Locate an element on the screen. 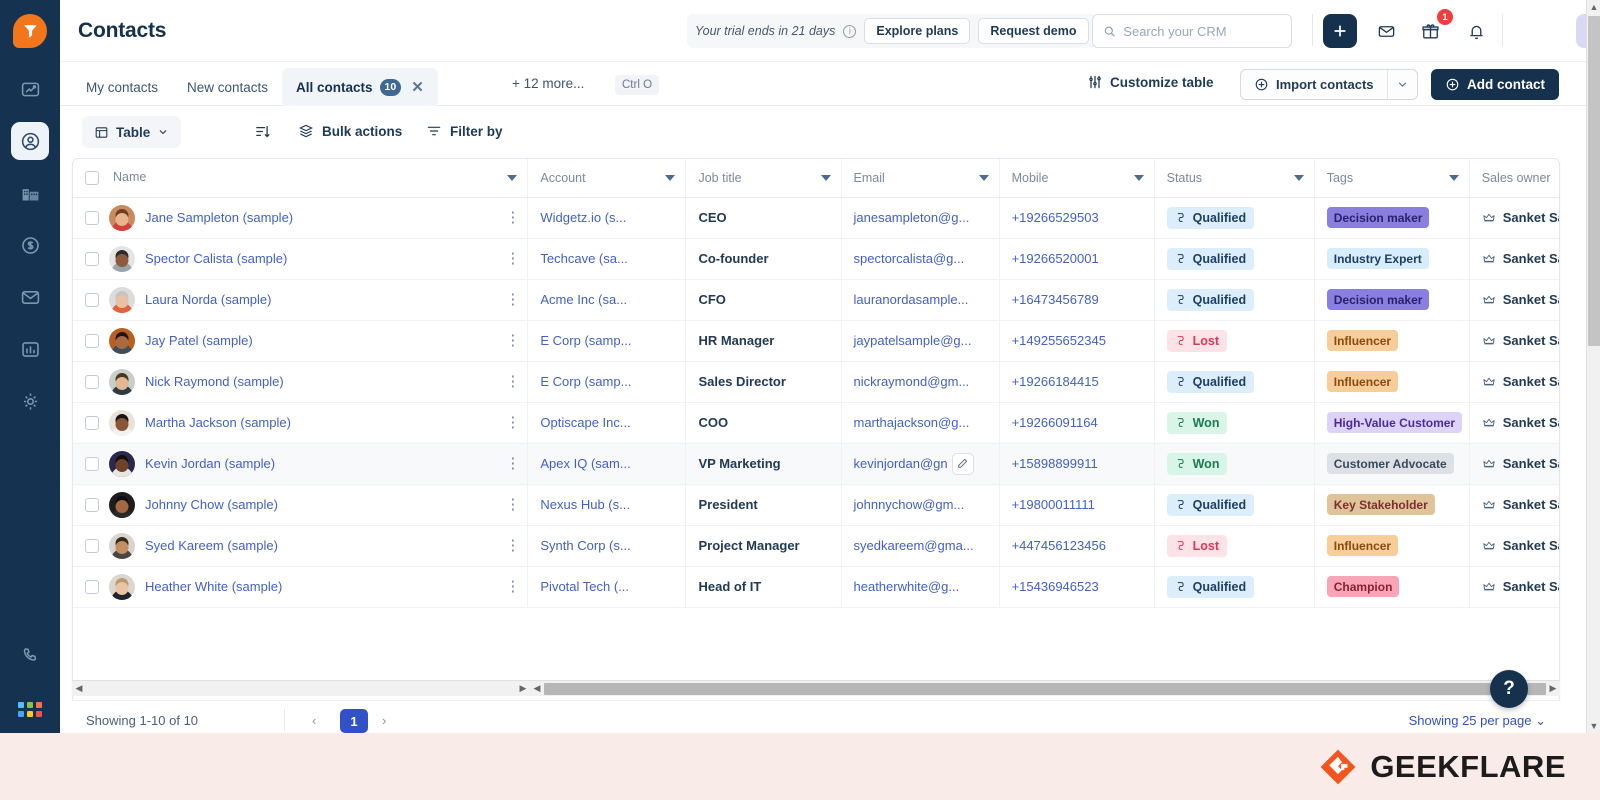 The height and width of the screenshot is (800, 1600). app-grid-icon is located at coordinates (30, 709).